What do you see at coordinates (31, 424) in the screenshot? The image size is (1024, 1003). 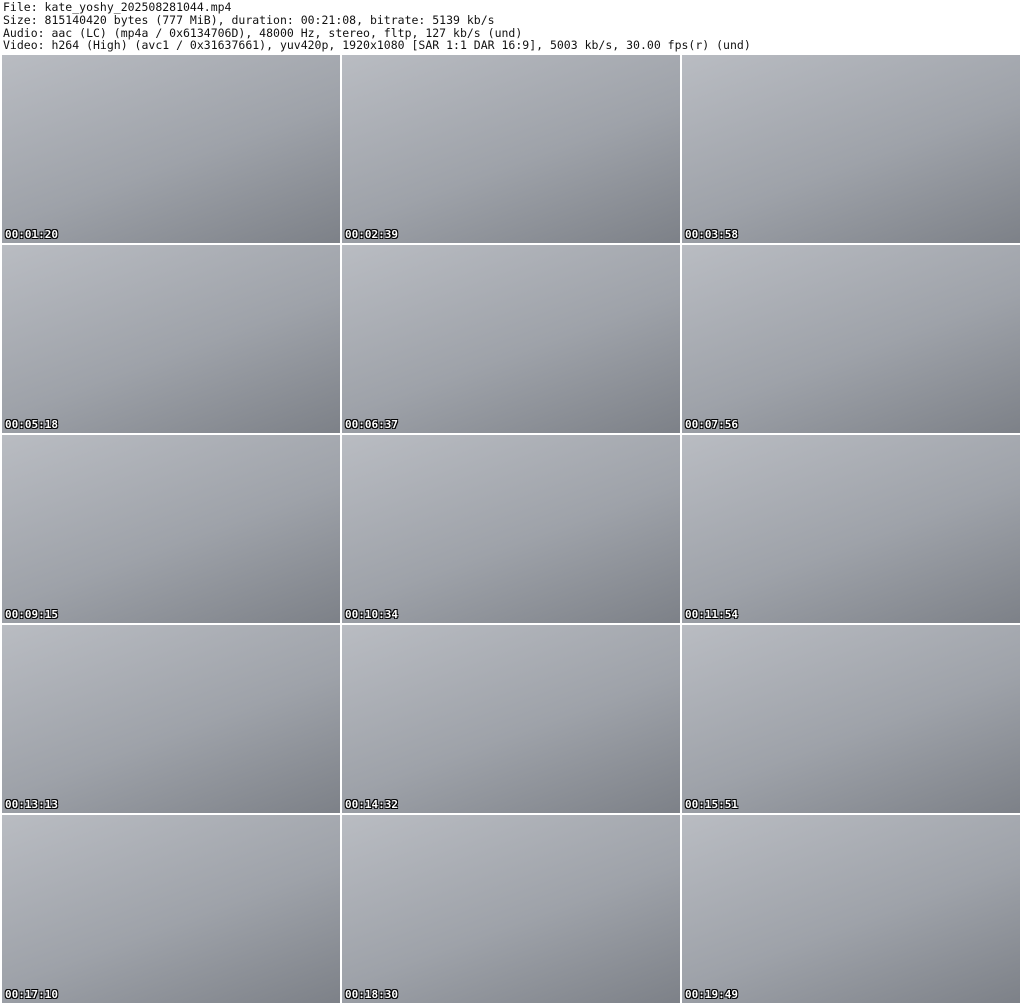 I see `thumbnail-timestamp: 00:05:18` at bounding box center [31, 424].